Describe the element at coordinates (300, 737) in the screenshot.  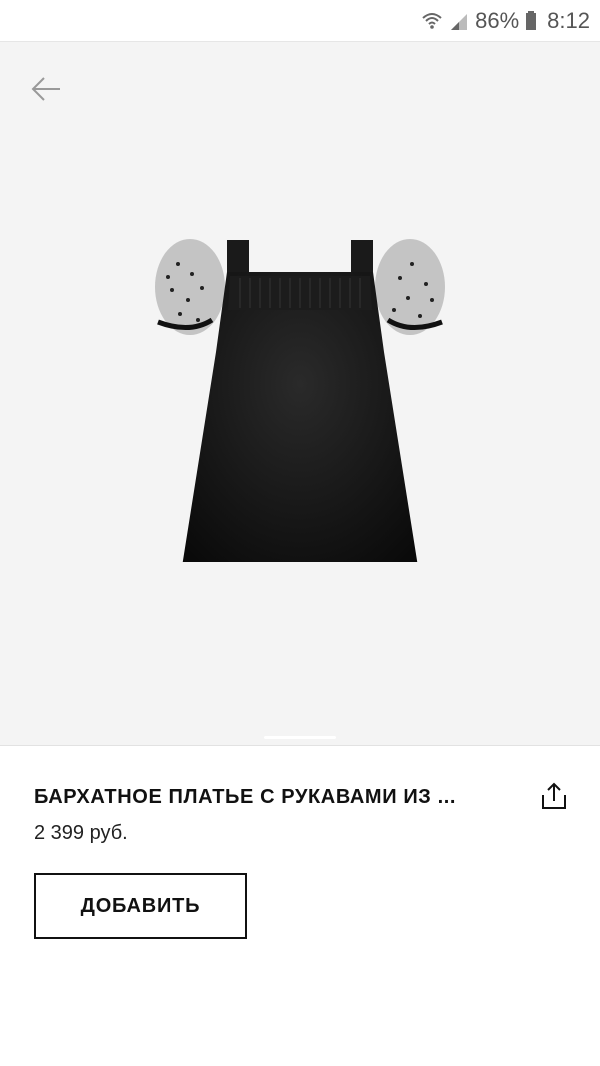
I see `image-pager-indicator` at that location.